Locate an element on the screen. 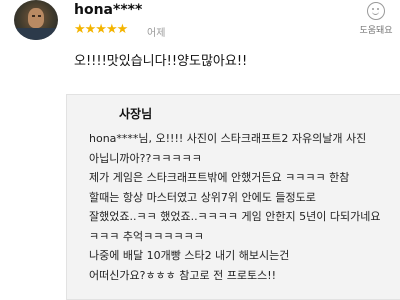 This screenshot has height=300, width=400. reply-line: 제가 게임은 스타크래프트밖에 안했거든요 ㅋㅋㅋㅋ 한참 is located at coordinates (219, 177).